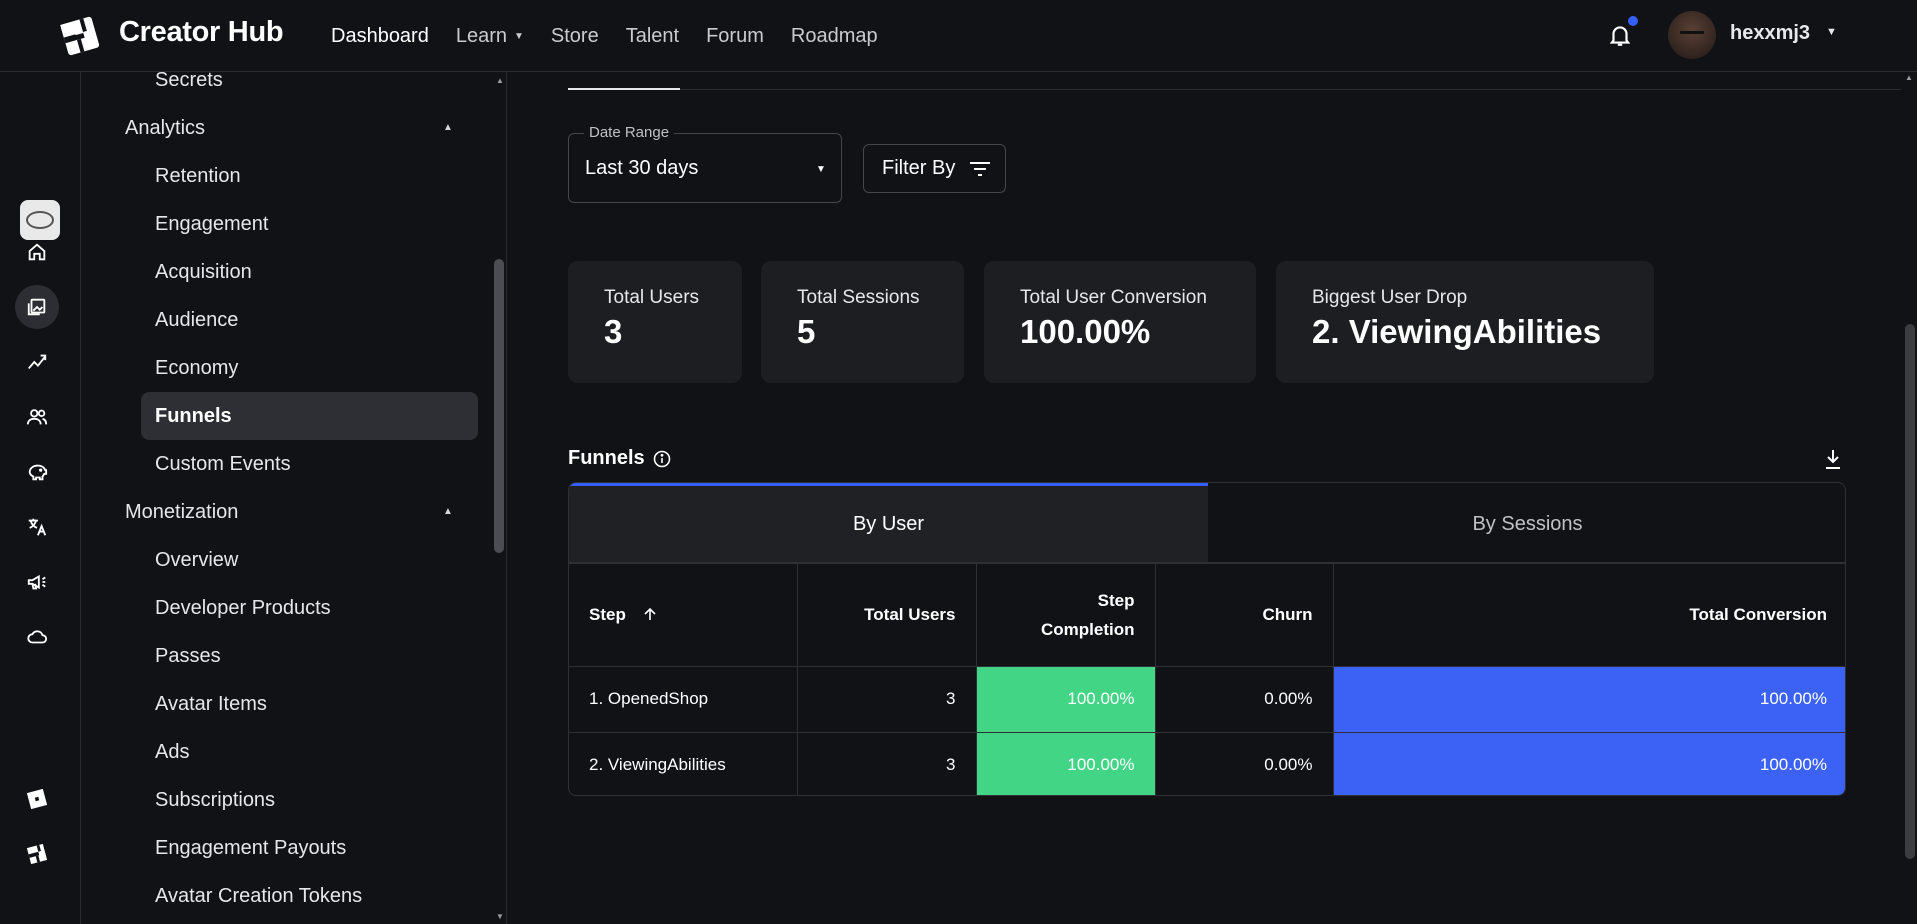 The height and width of the screenshot is (924, 1917). I want to click on menu-item-developer-products: Developer Products, so click(243, 608).